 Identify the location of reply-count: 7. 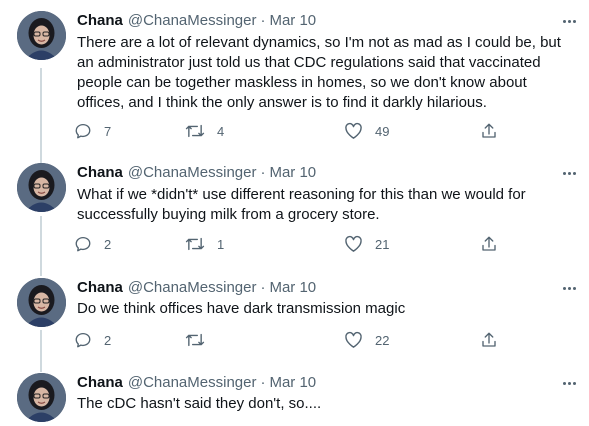
(108, 131).